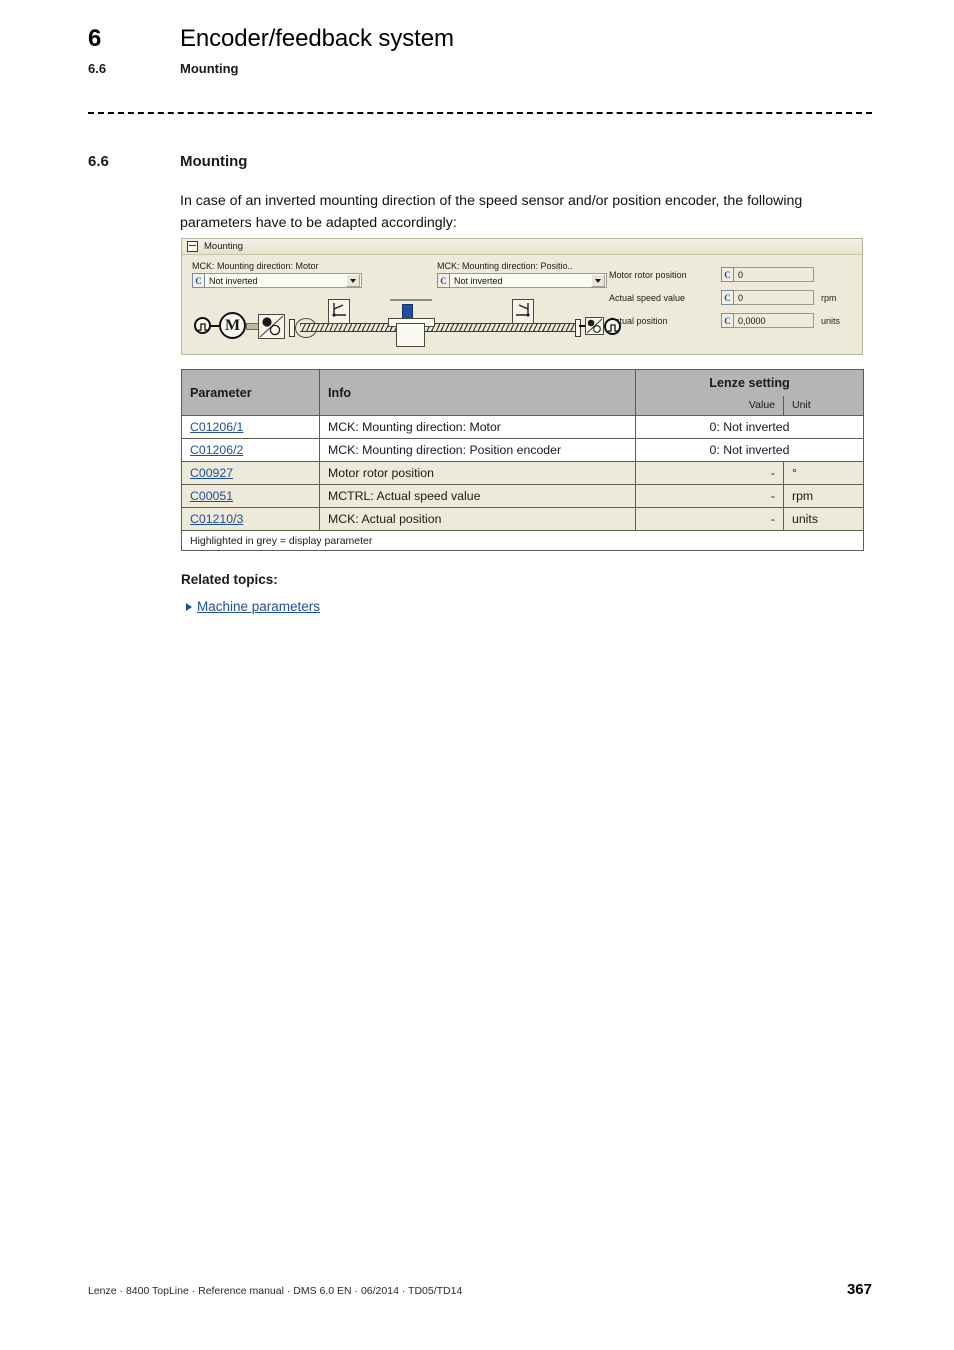 The height and width of the screenshot is (1350, 954). What do you see at coordinates (95, 38) in the screenshot?
I see `header-chapter-number: 6` at bounding box center [95, 38].